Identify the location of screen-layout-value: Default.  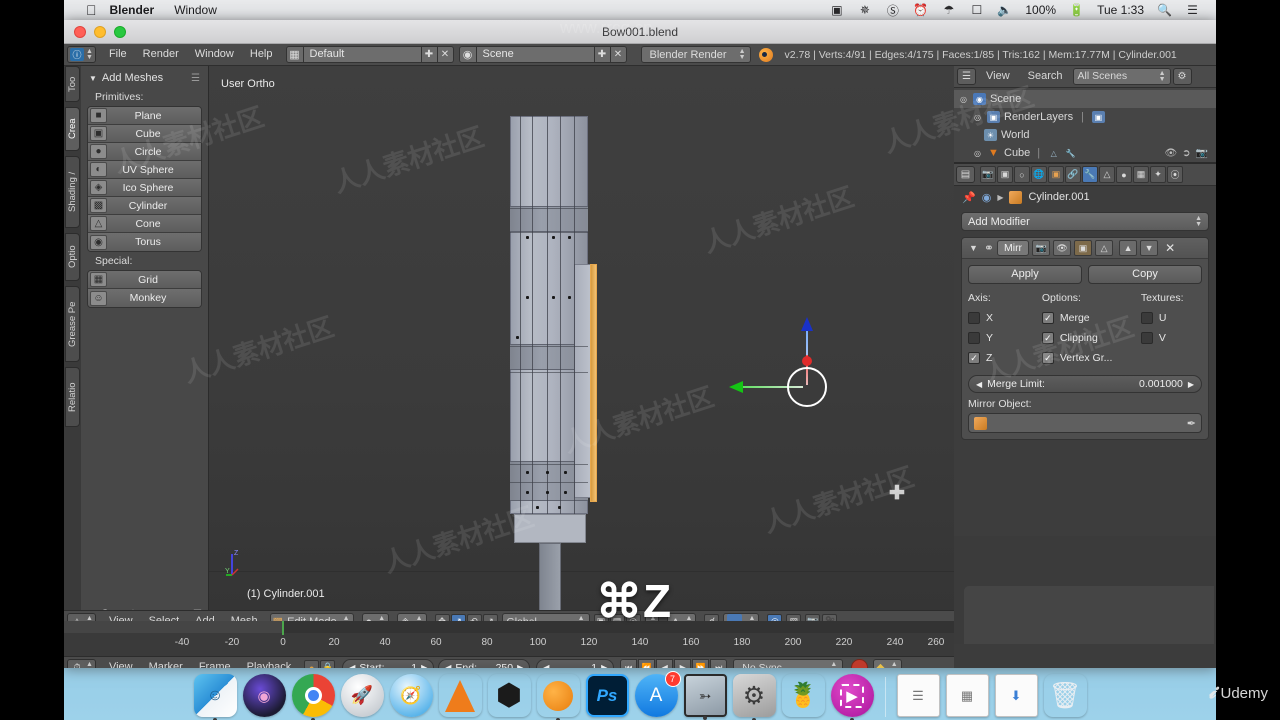
(362, 54).